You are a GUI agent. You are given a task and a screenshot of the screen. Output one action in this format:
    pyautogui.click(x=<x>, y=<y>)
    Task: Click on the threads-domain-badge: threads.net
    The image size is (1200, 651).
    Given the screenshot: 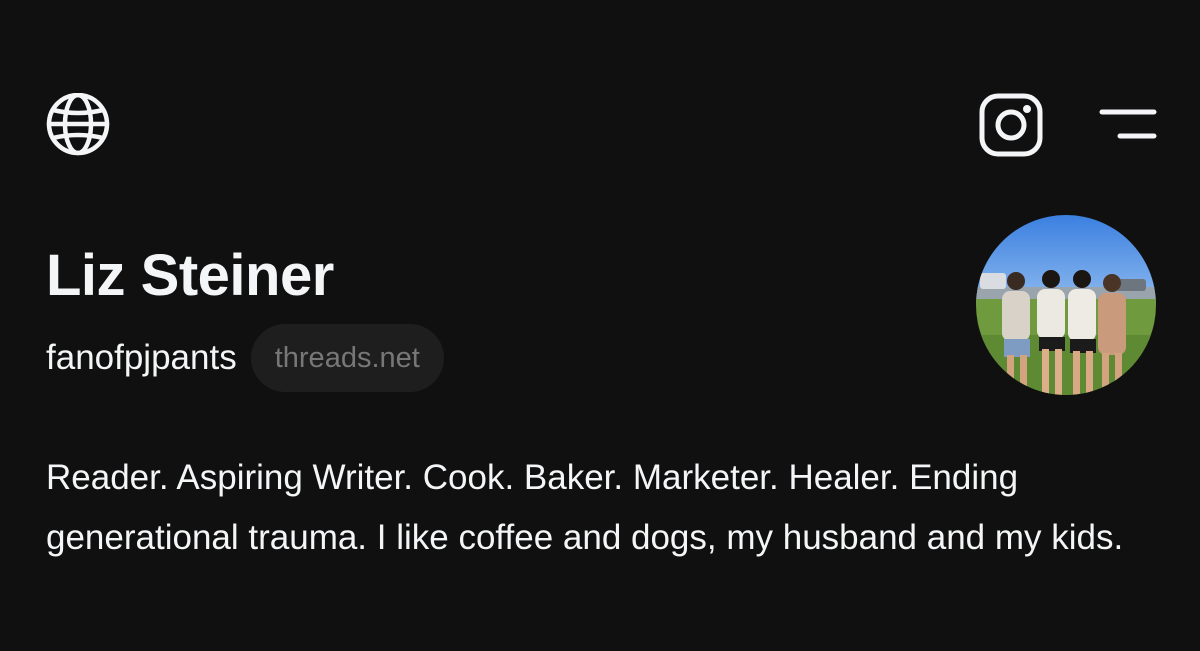 What is the action you would take?
    pyautogui.click(x=347, y=358)
    